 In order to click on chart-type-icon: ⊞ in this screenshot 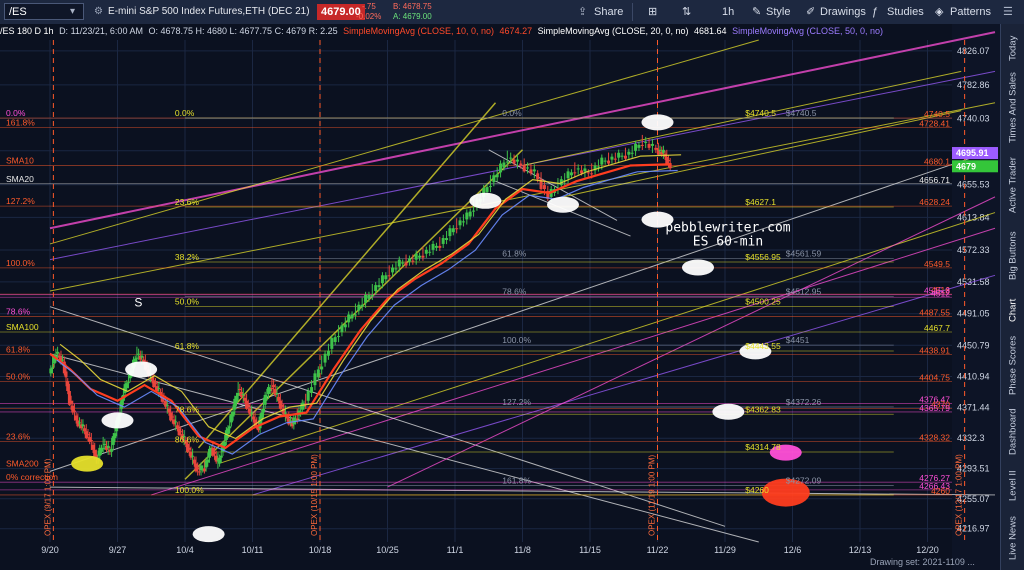, I will do `click(652, 12)`.